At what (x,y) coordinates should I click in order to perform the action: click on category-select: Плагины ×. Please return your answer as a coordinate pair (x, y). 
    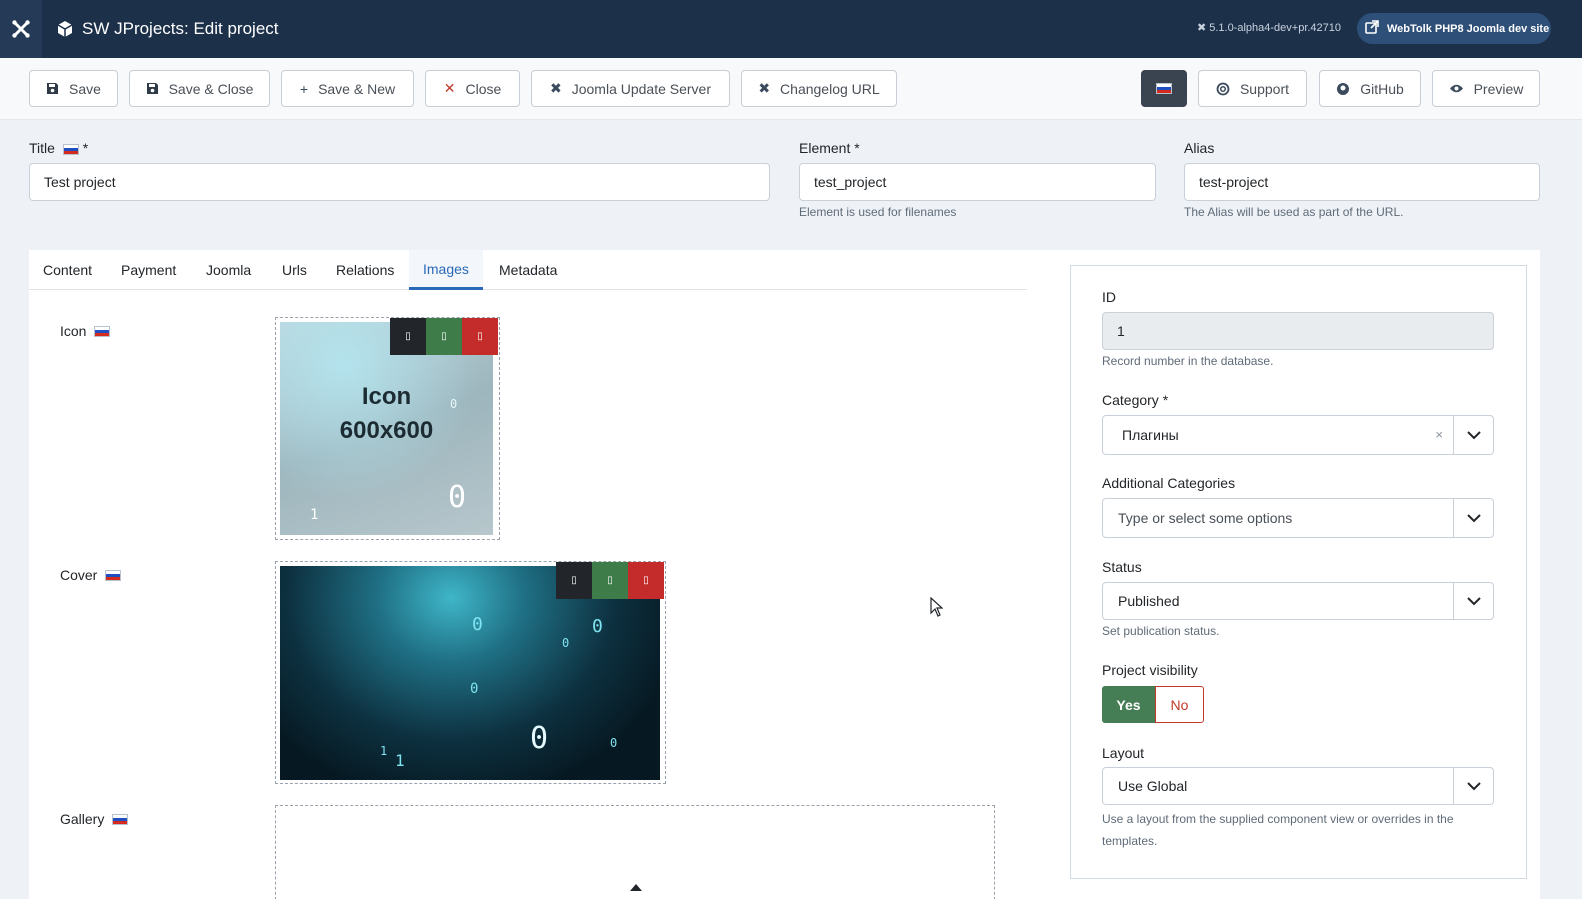
    Looking at the image, I should click on (1298, 435).